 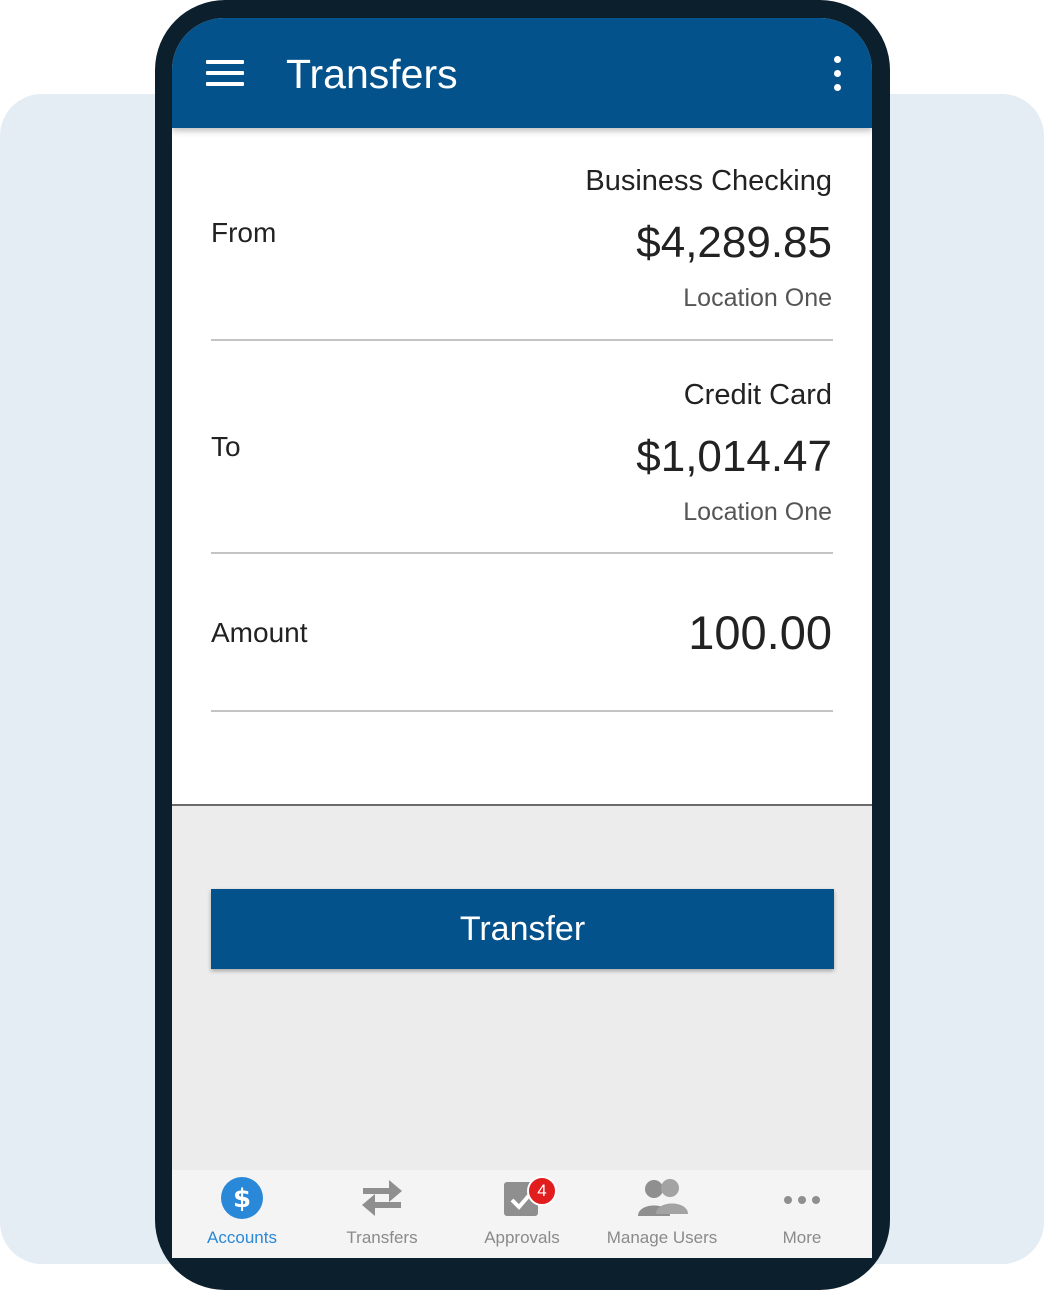 I want to click on approvals-count-badge: 4, so click(x=542, y=1191).